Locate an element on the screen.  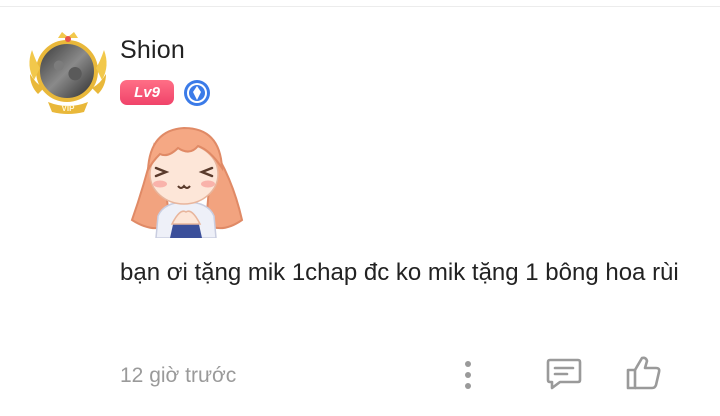
more-vertical-icon is located at coordinates (468, 375).